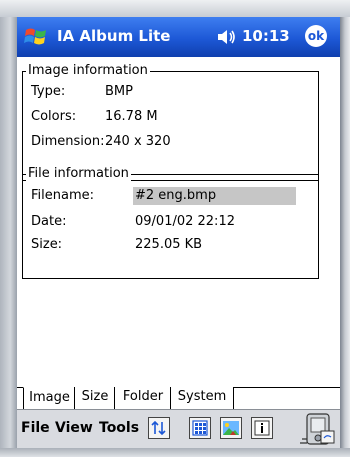 This screenshot has height=457, width=350. What do you see at coordinates (317, 430) in the screenshot?
I see `input-panel-icon` at bounding box center [317, 430].